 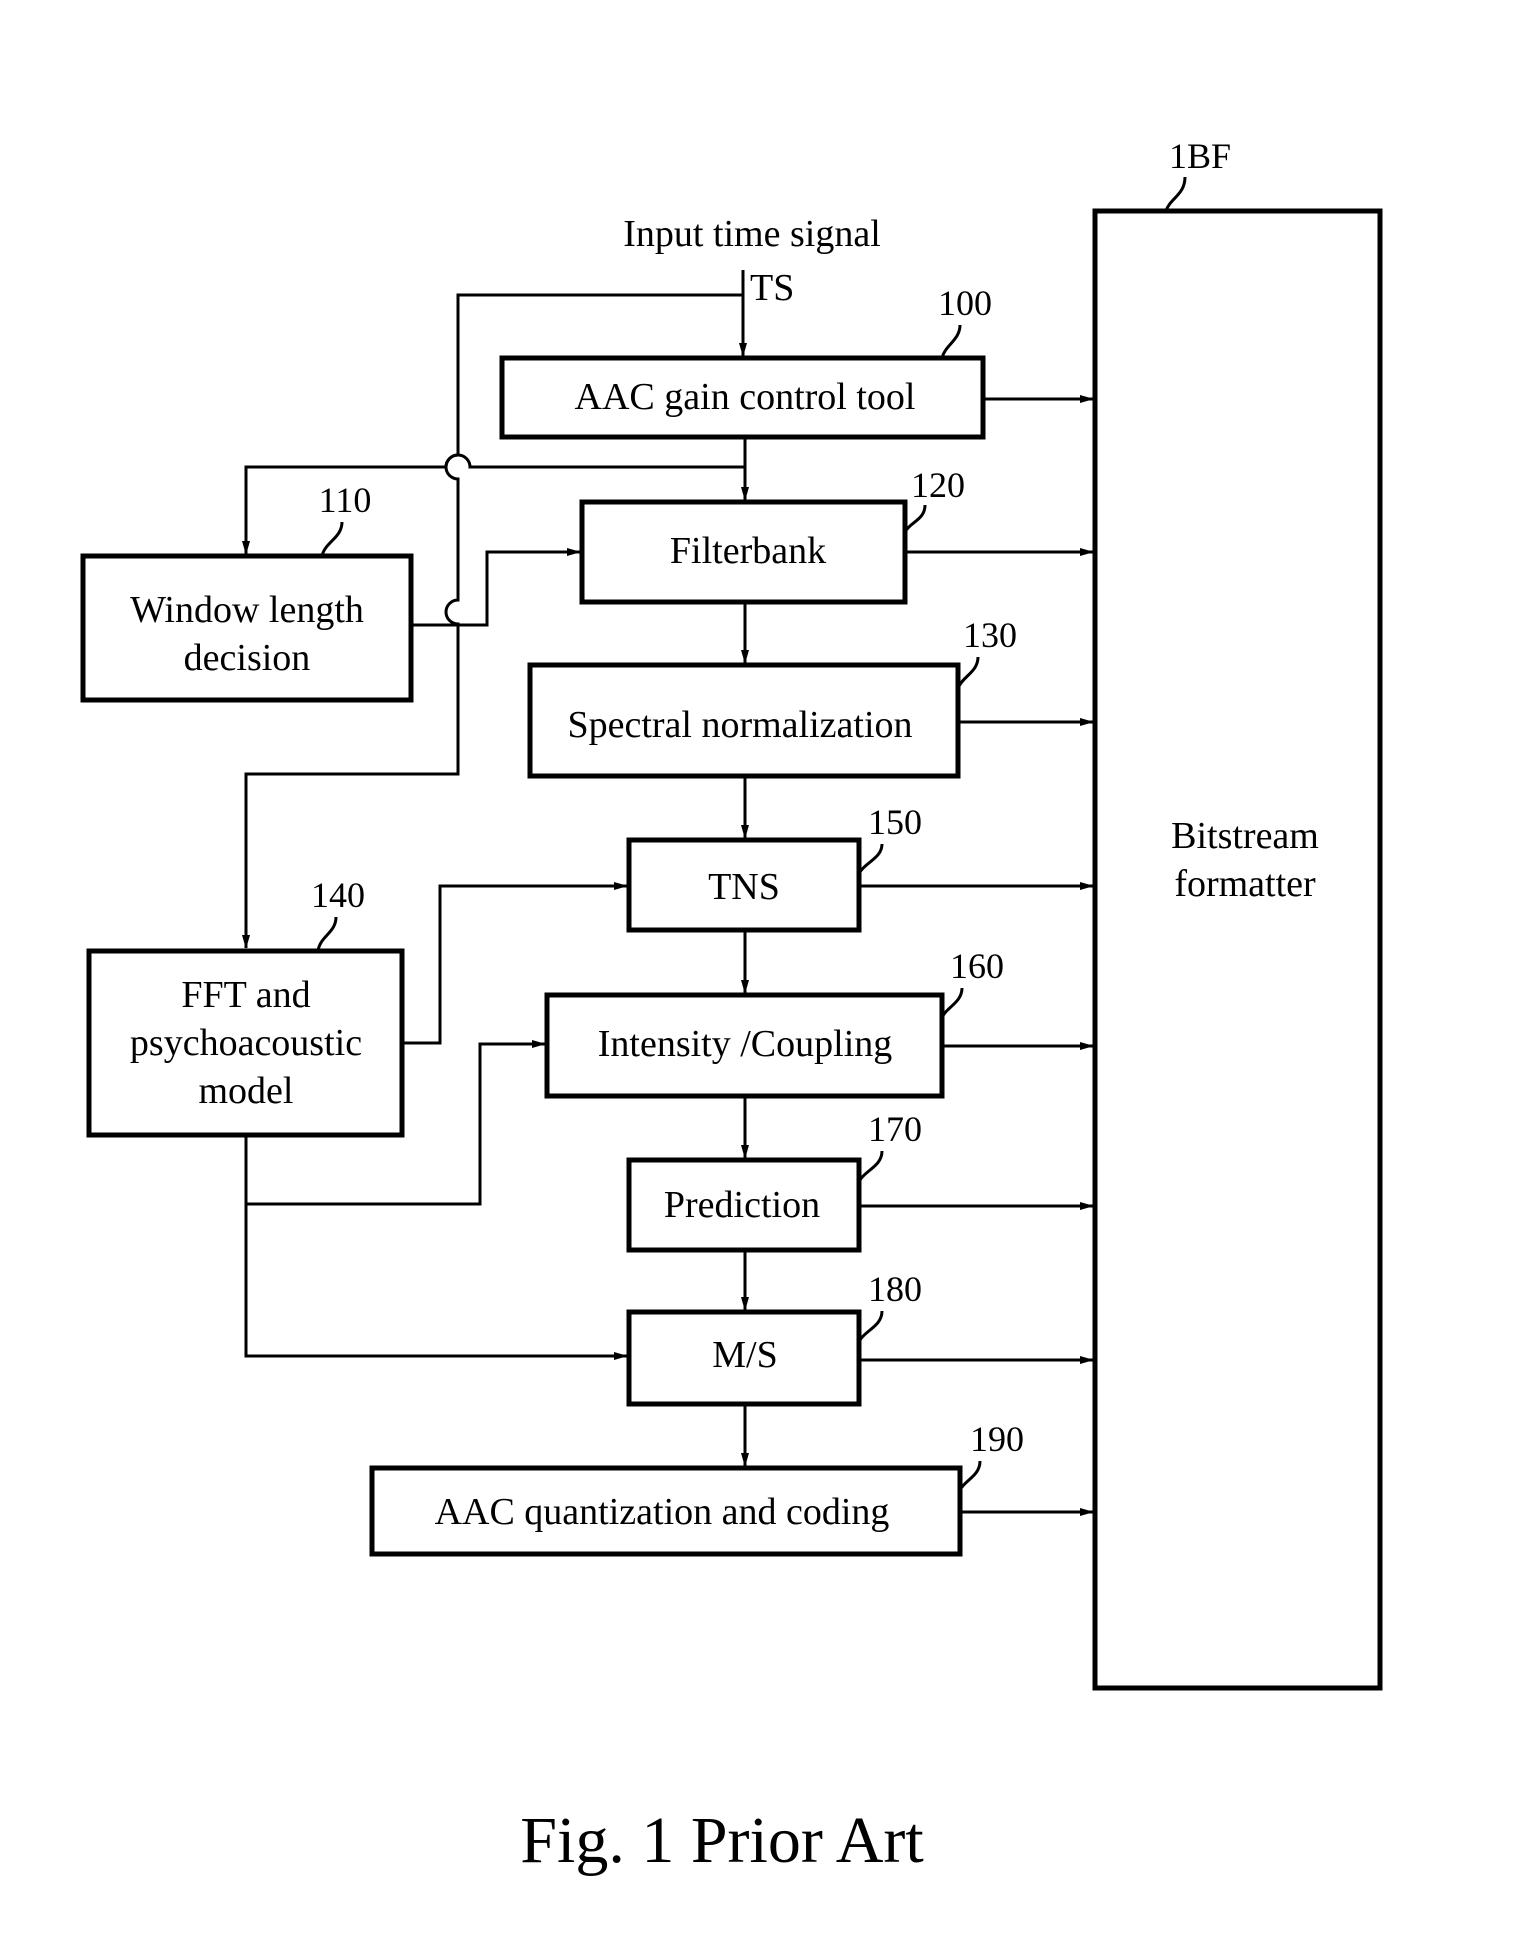 What do you see at coordinates (345, 500) in the screenshot?
I see `ref-110: 110` at bounding box center [345, 500].